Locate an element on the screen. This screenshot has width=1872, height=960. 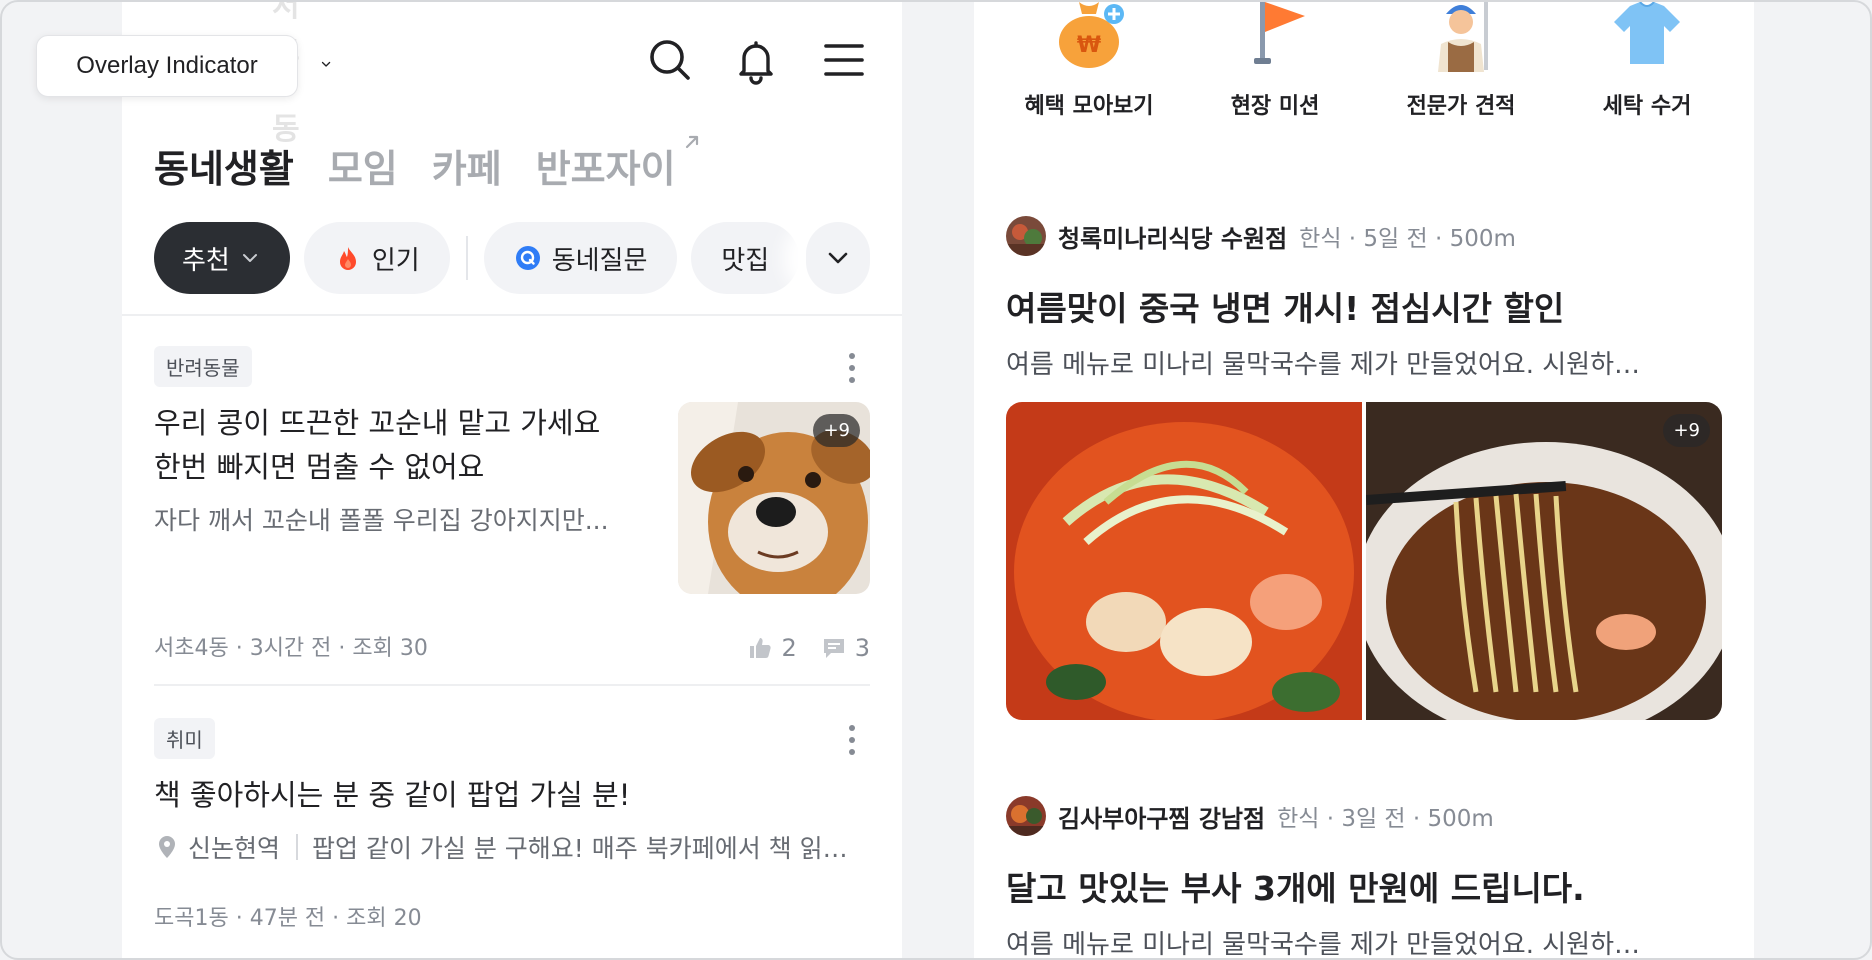
like-count-value: 2 is located at coordinates (789, 648).